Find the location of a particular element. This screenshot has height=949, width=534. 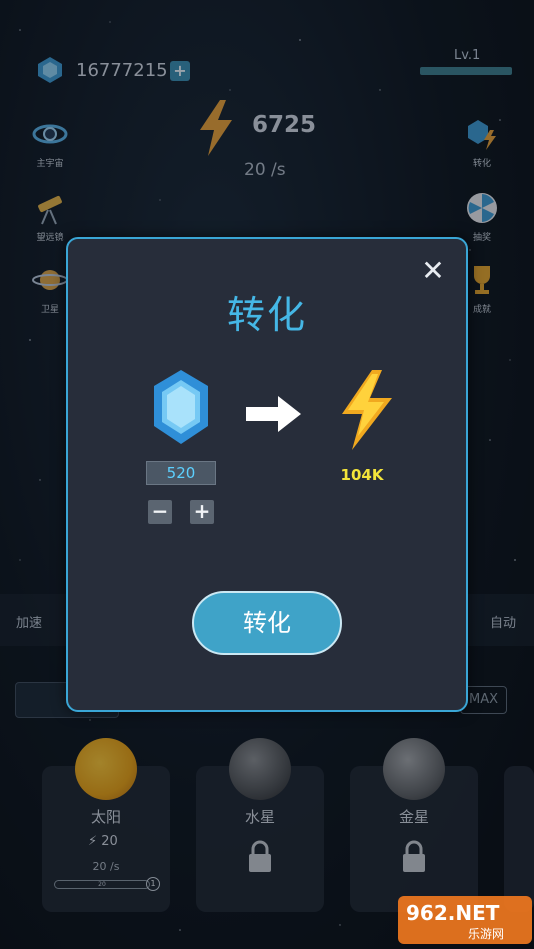

minus-button: − is located at coordinates (160, 512).